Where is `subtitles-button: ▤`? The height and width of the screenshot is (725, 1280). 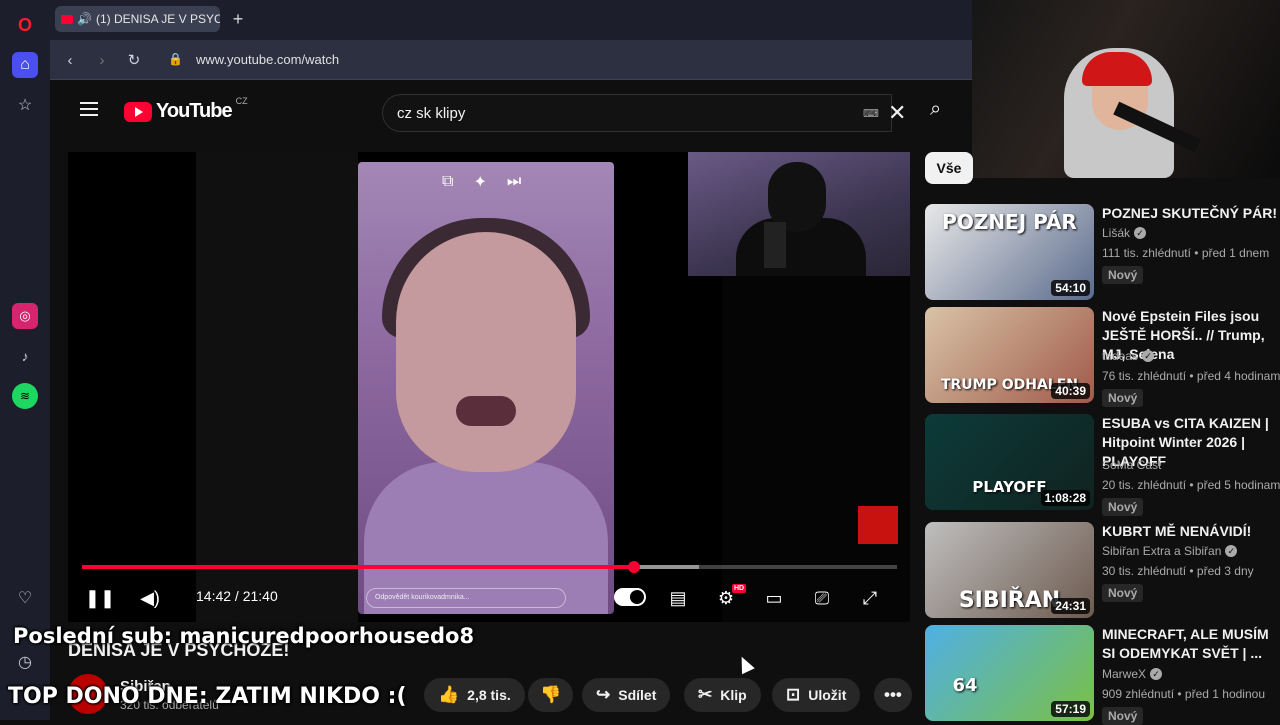 subtitles-button: ▤ is located at coordinates (678, 598).